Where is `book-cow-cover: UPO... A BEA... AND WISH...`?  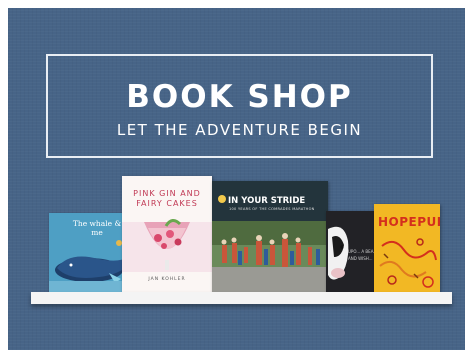 book-cow-cover: UPO... A BEA... AND WISH... is located at coordinates (352, 252).